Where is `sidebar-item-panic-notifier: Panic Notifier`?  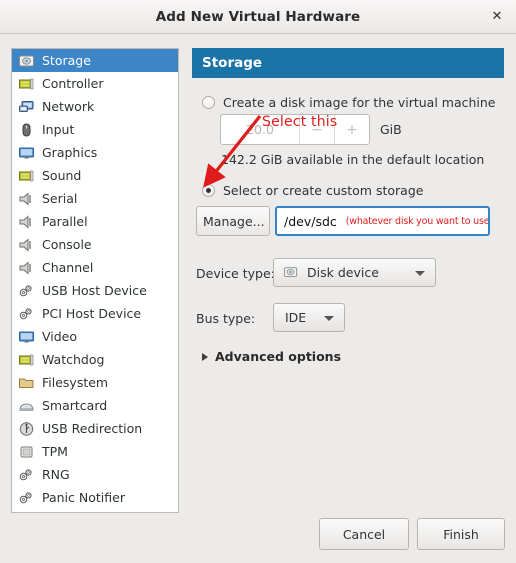 sidebar-item-panic-notifier: Panic Notifier is located at coordinates (95, 497).